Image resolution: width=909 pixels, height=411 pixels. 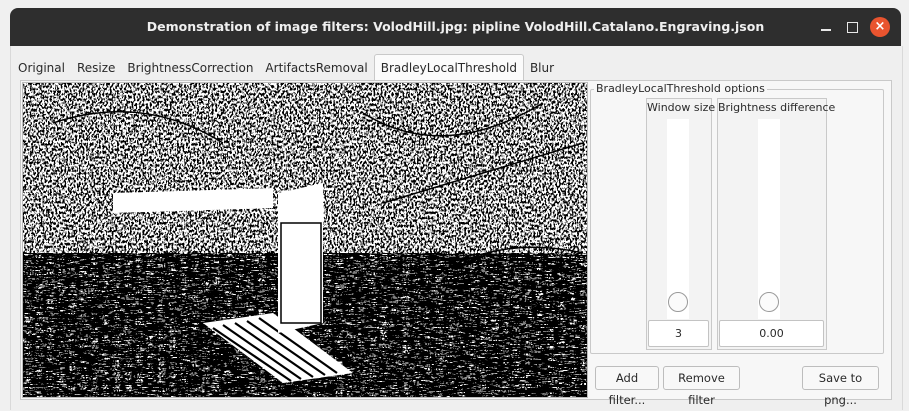 What do you see at coordinates (771, 333) in the screenshot?
I see `brightness-difference-value: 0.00` at bounding box center [771, 333].